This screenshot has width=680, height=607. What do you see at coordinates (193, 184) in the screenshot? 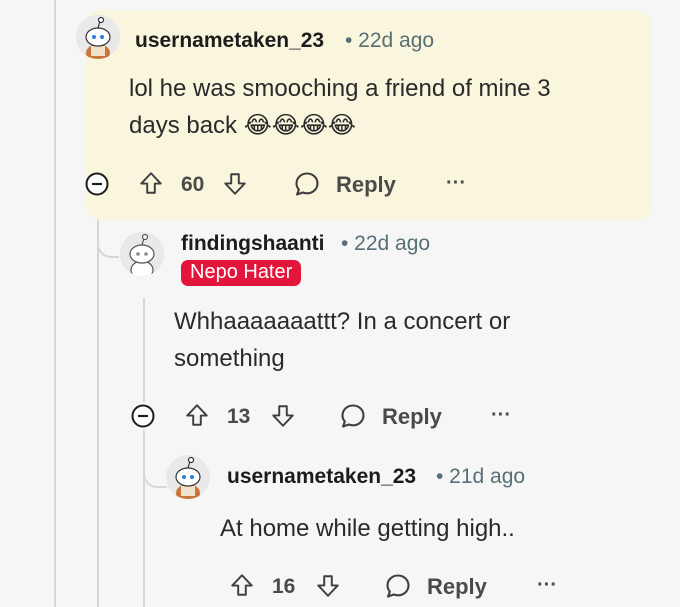
I see `vote-count: 60` at bounding box center [193, 184].